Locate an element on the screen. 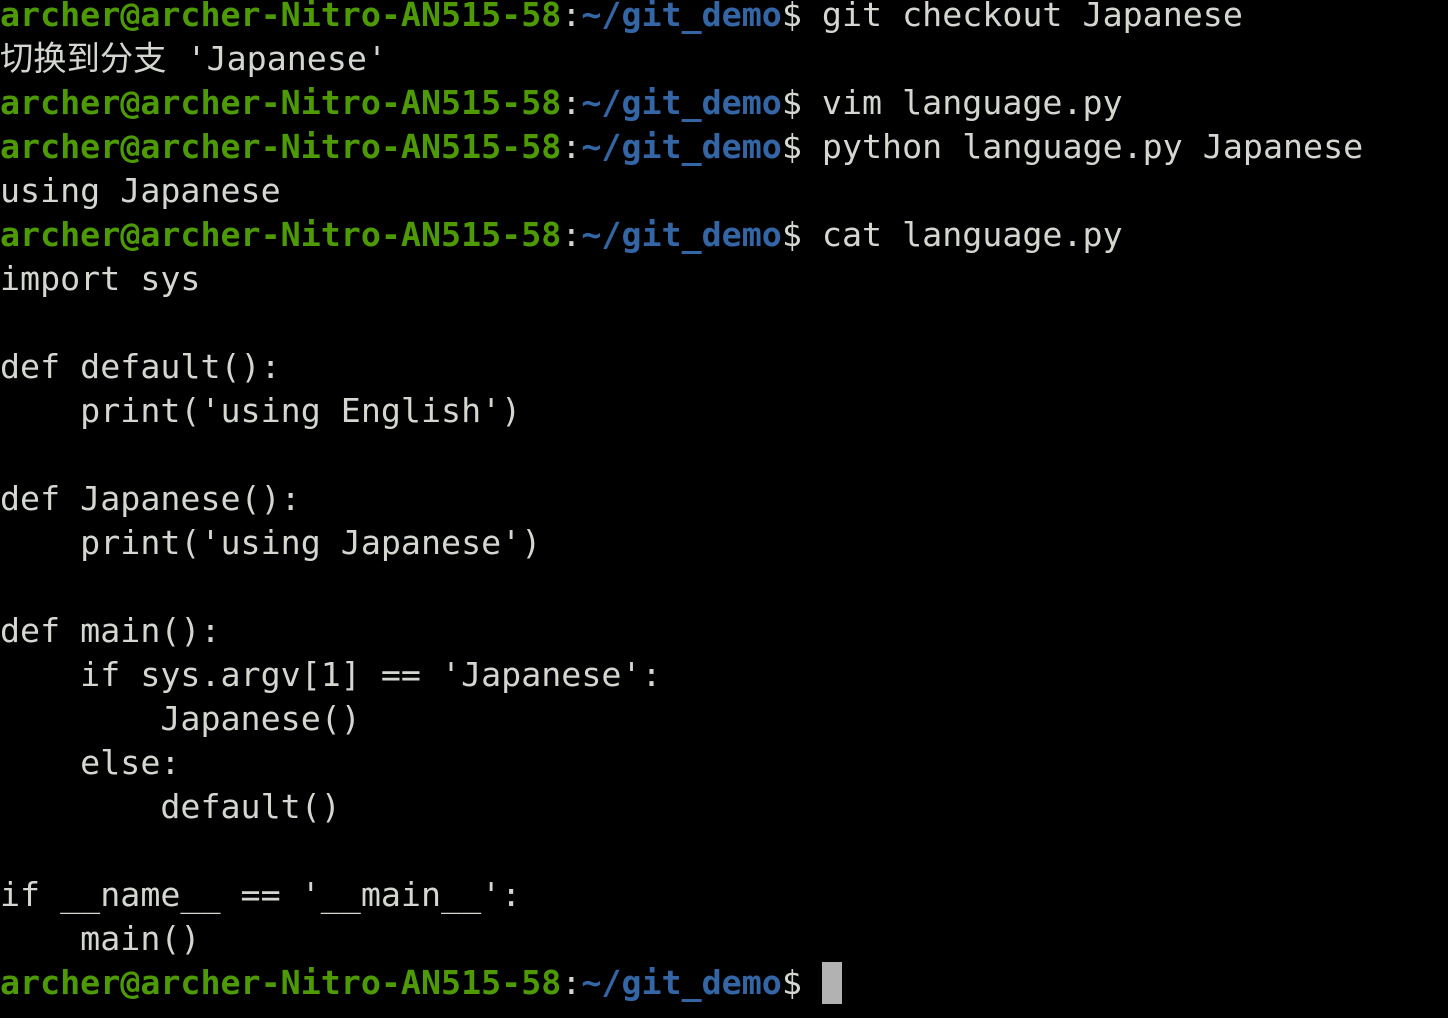  output-line: if sys.argv[1] == 'Japanese': is located at coordinates (724, 675).